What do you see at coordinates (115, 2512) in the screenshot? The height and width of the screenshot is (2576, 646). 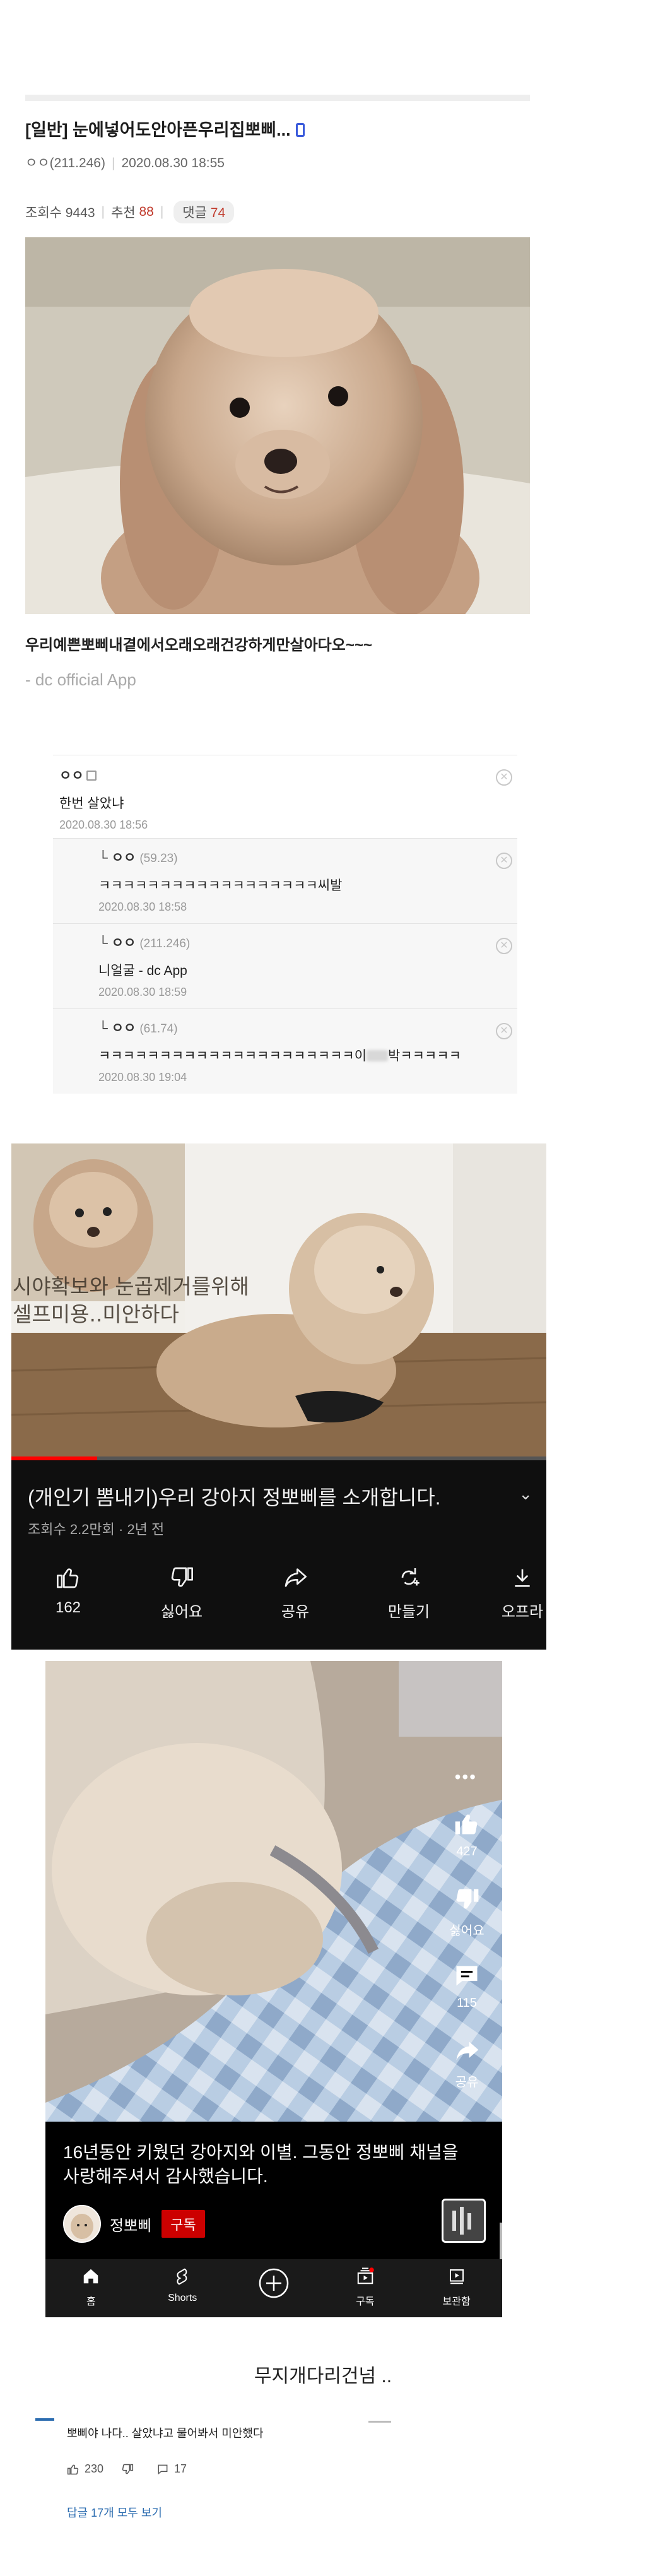 I see `view-replies-link: 답글 17개 모두 보기` at bounding box center [115, 2512].